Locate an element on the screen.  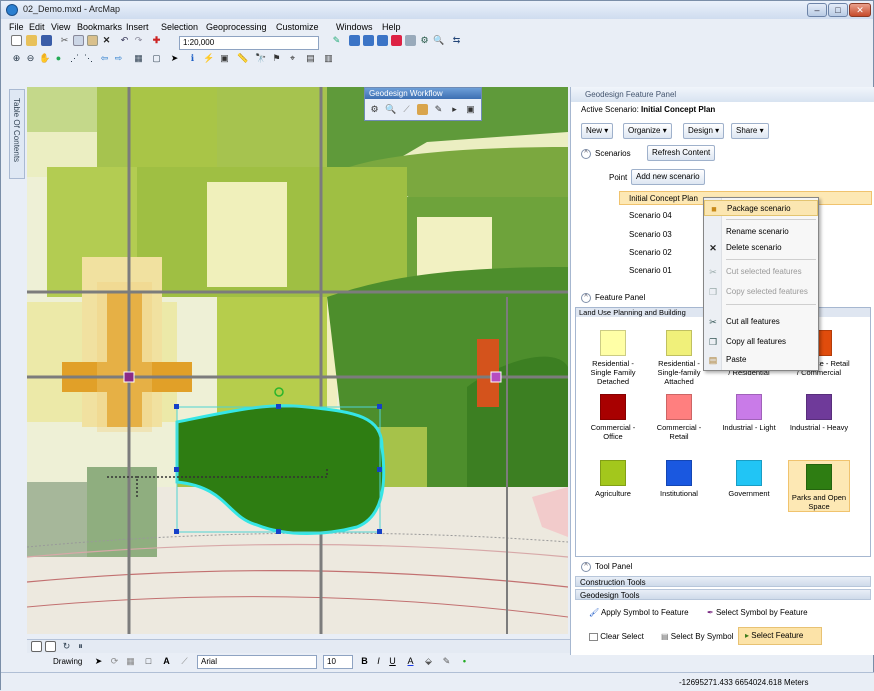
underline-icon: U is located at coordinates (392, 661).